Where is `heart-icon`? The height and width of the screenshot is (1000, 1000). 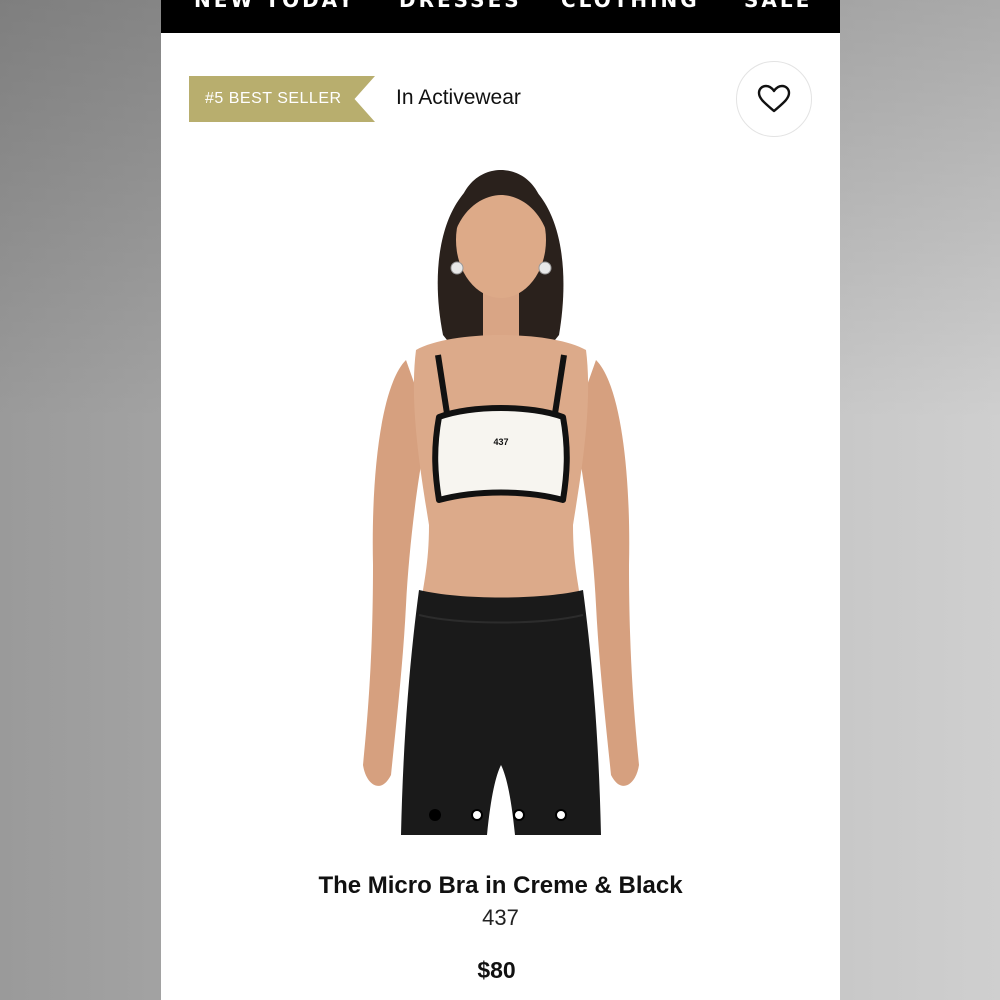
heart-icon is located at coordinates (774, 98).